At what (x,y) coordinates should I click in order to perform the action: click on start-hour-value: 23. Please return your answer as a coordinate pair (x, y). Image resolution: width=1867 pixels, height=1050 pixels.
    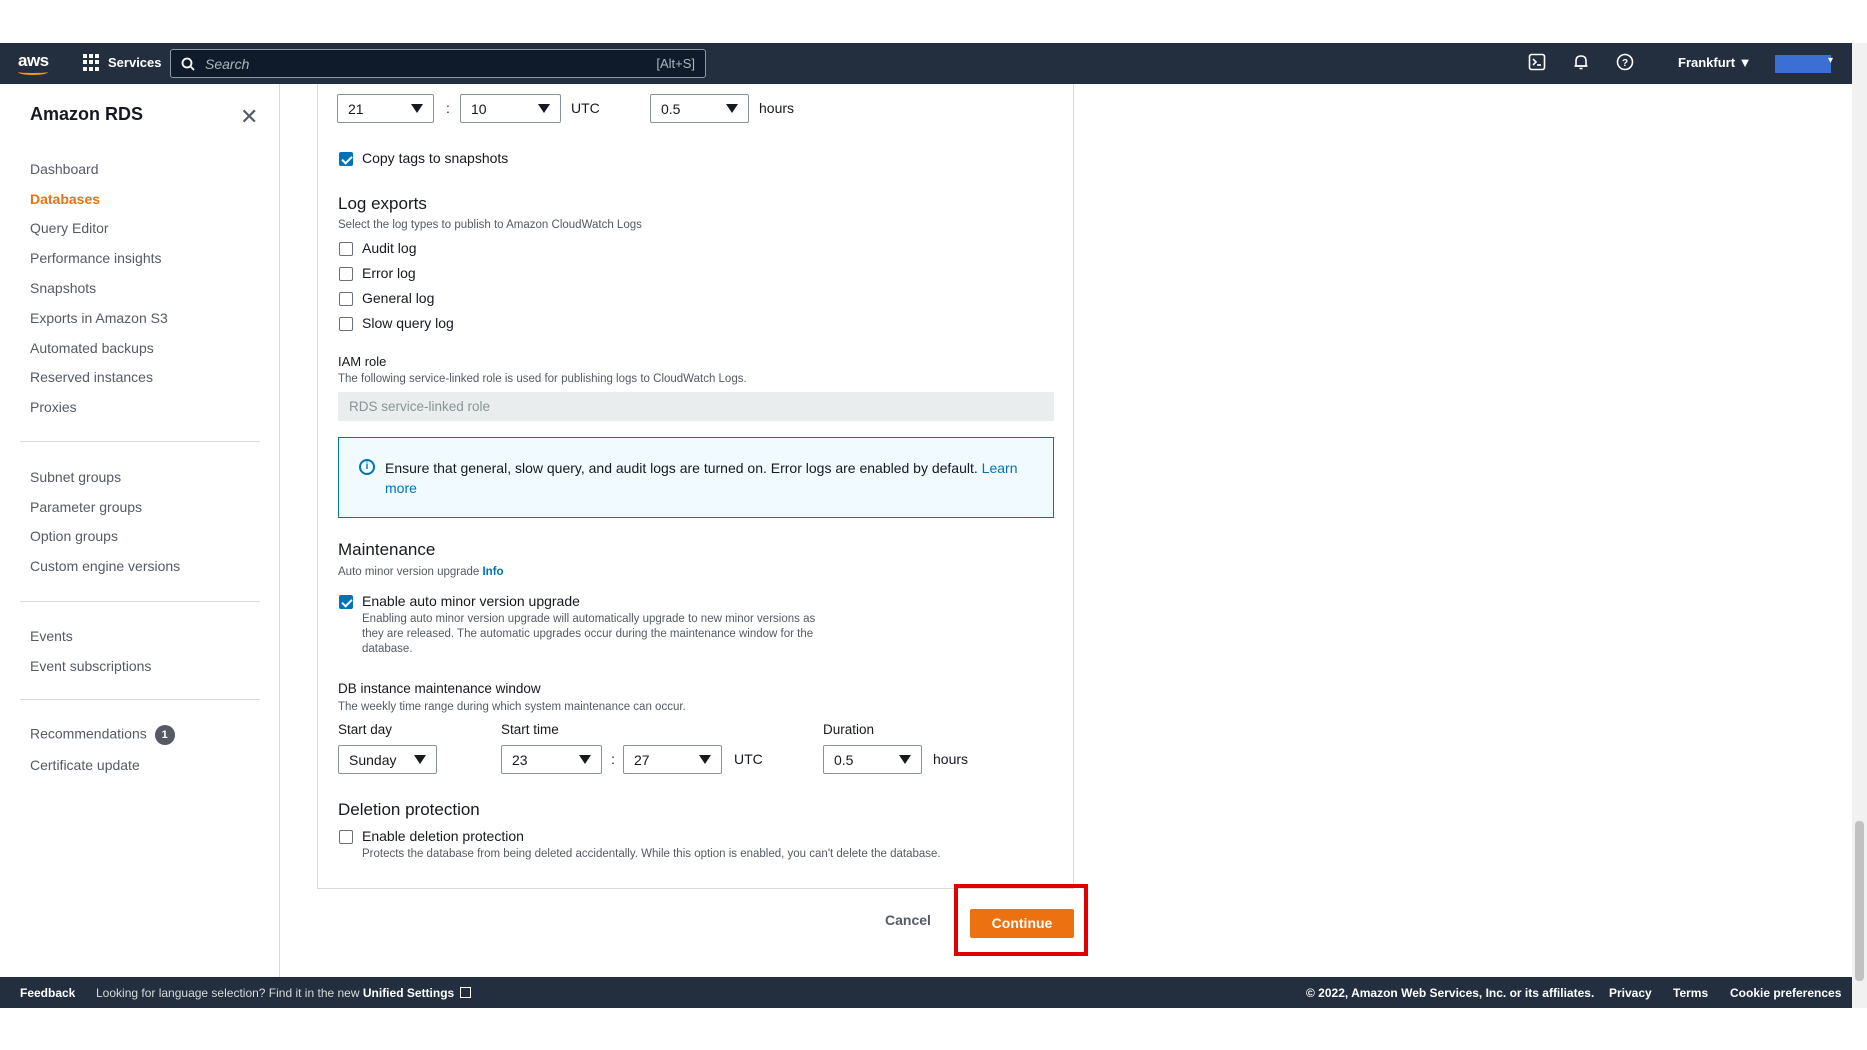
    Looking at the image, I should click on (520, 759).